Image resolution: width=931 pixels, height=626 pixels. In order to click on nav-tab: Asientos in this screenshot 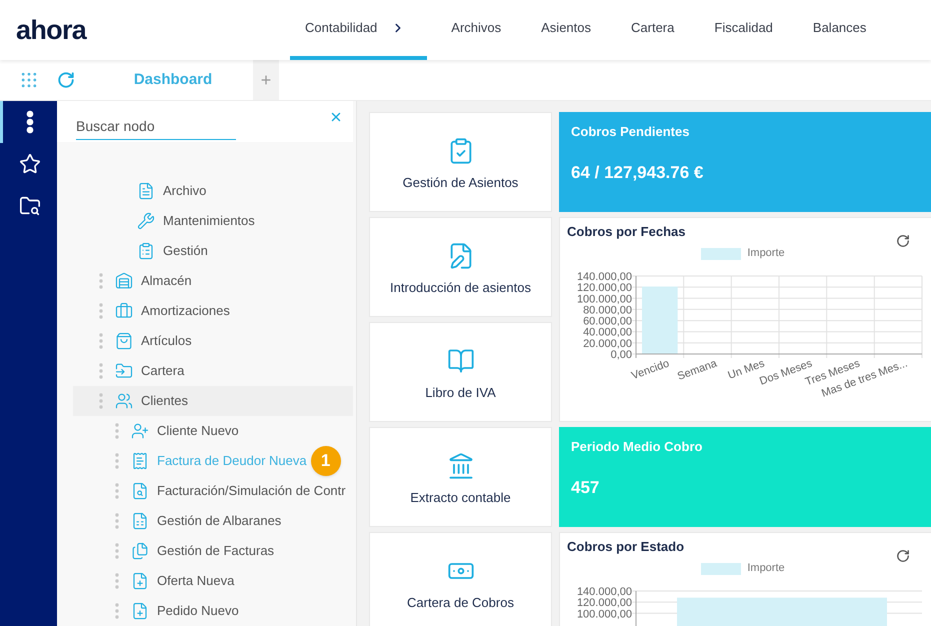, I will do `click(562, 30)`.